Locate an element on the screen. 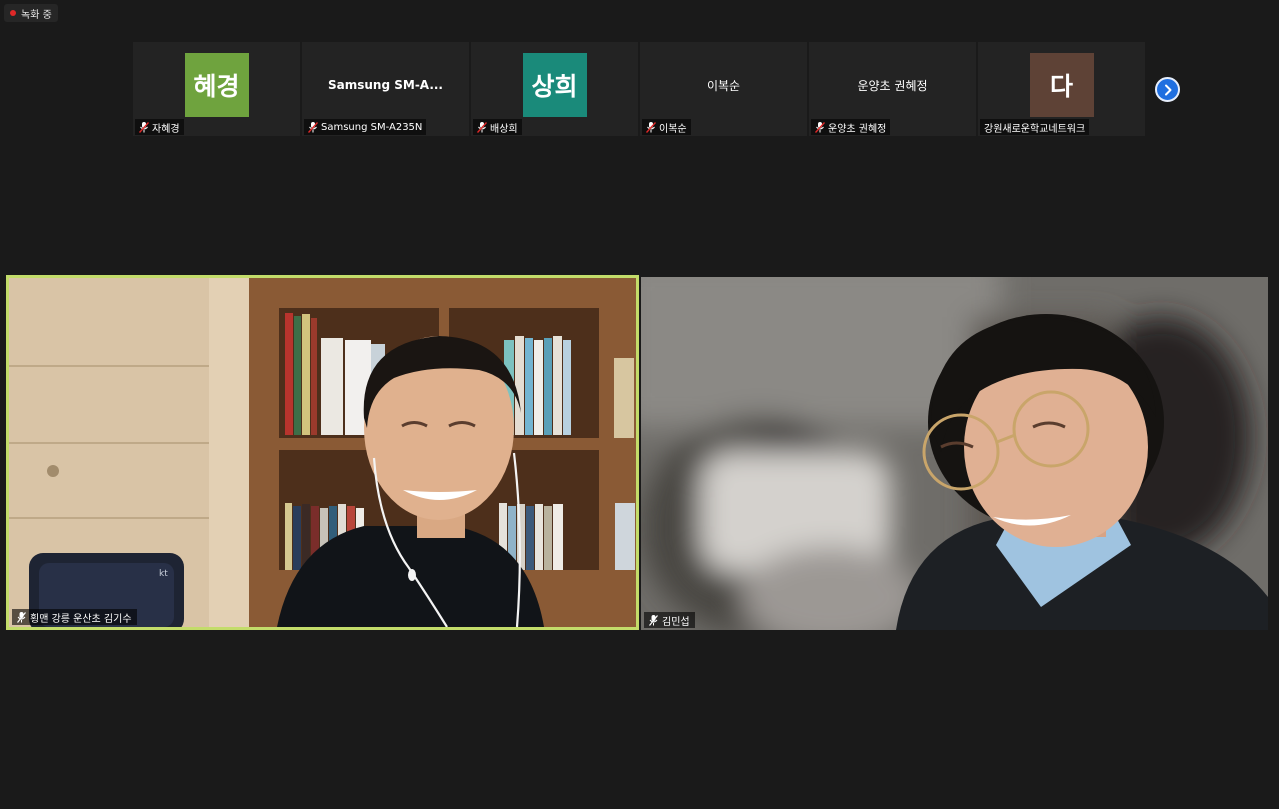 The image size is (1279, 809). next-page-button is located at coordinates (1167, 89).